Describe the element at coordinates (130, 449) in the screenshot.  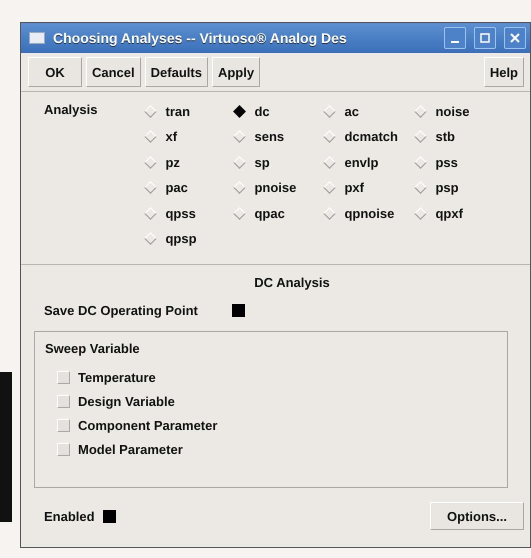
I see `checkbox-label: Model Parameter` at that location.